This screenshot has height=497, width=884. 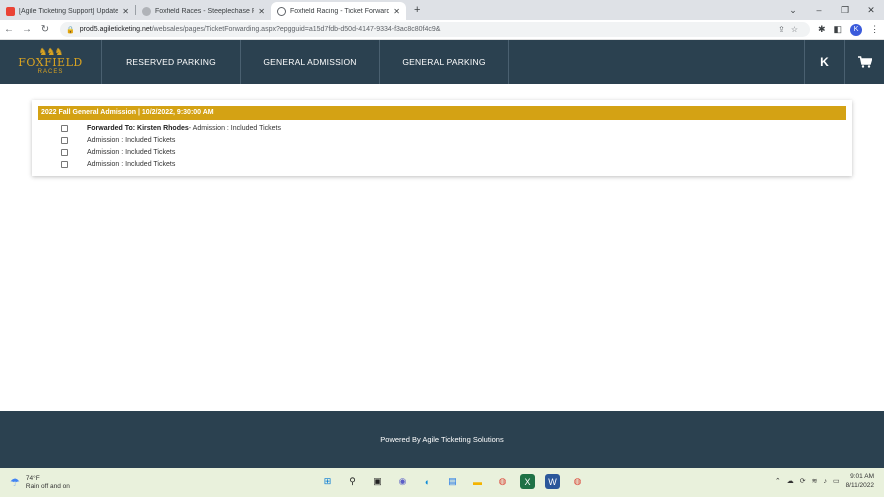 What do you see at coordinates (552, 481) in the screenshot?
I see `word-icon: W` at bounding box center [552, 481].